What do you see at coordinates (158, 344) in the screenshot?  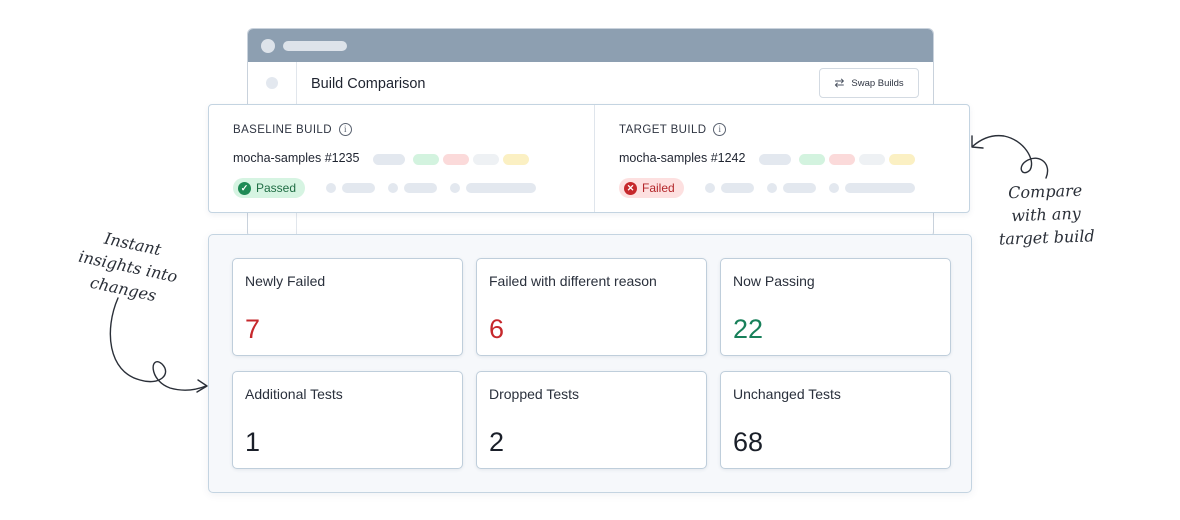 I see `curved-arrow-left-icon` at bounding box center [158, 344].